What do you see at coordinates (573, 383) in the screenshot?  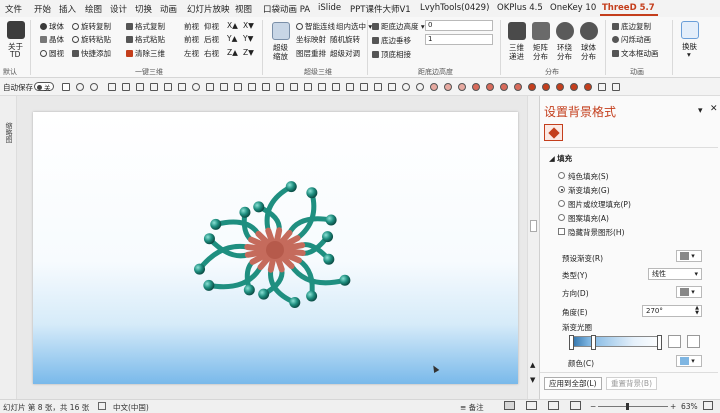 I see `apply-to-all-button: 应用到全部(L)` at bounding box center [573, 383].